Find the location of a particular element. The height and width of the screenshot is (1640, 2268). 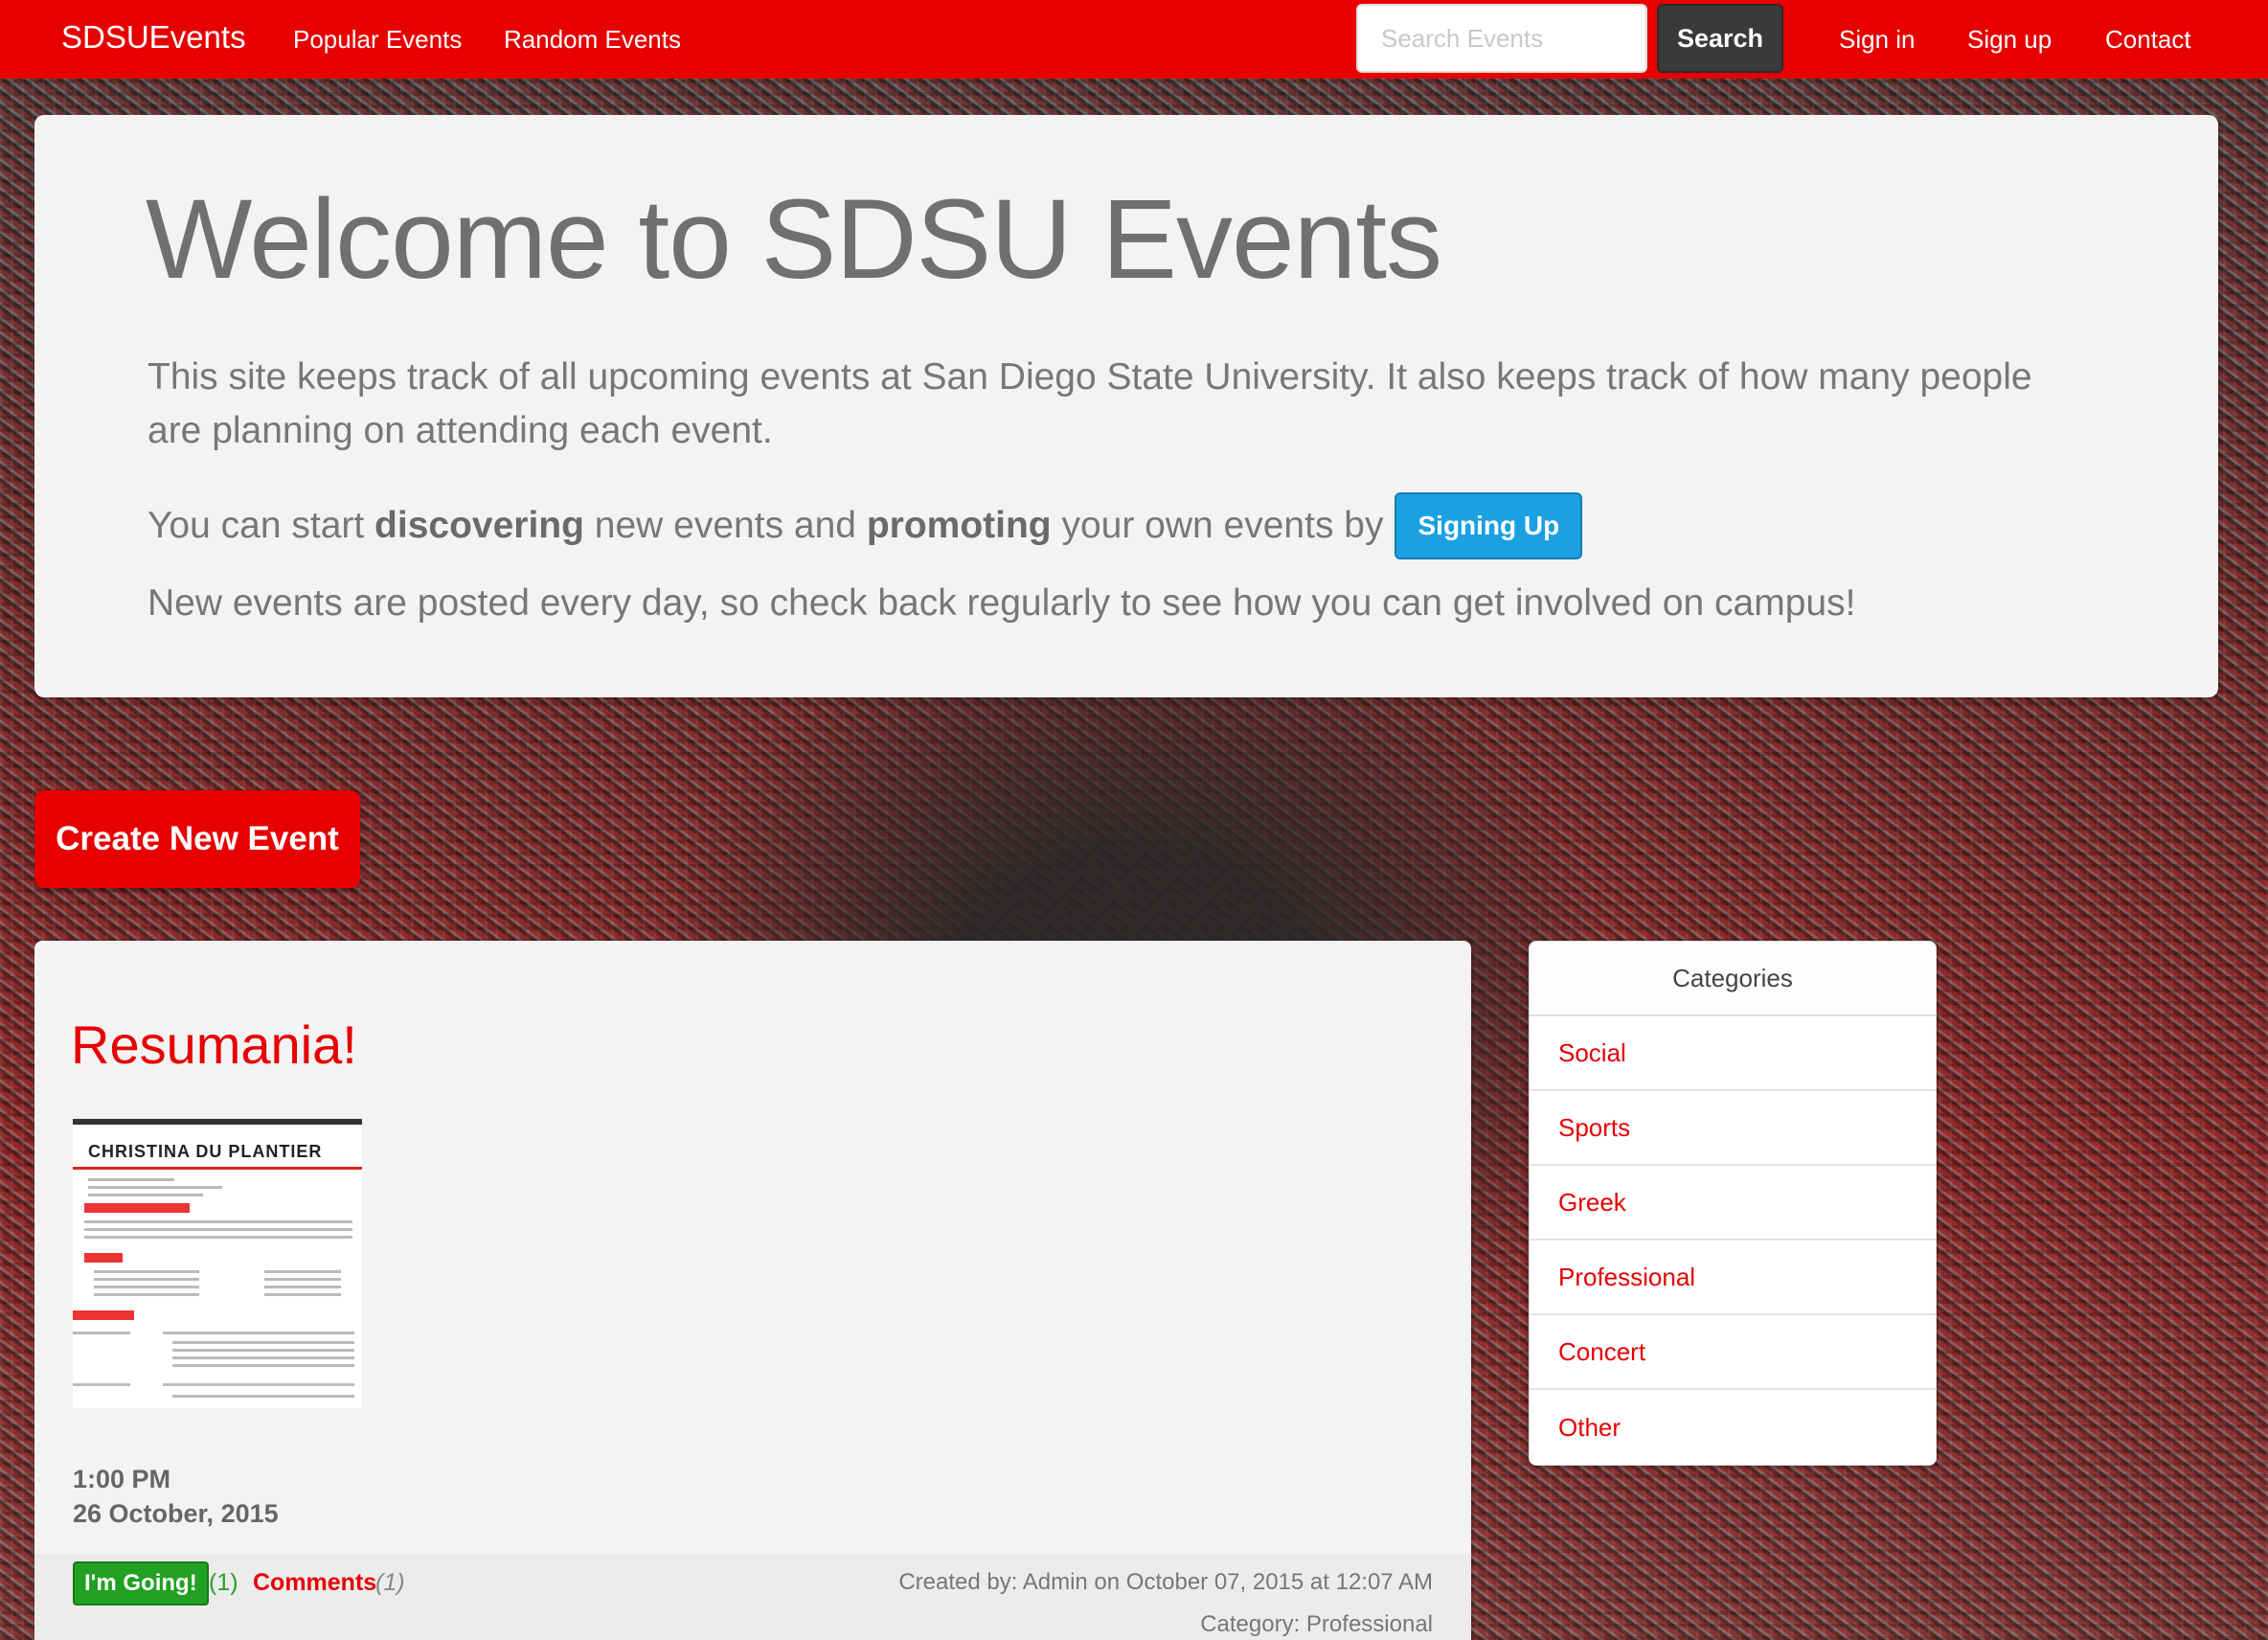

going-count: (1) is located at coordinates (223, 1582).